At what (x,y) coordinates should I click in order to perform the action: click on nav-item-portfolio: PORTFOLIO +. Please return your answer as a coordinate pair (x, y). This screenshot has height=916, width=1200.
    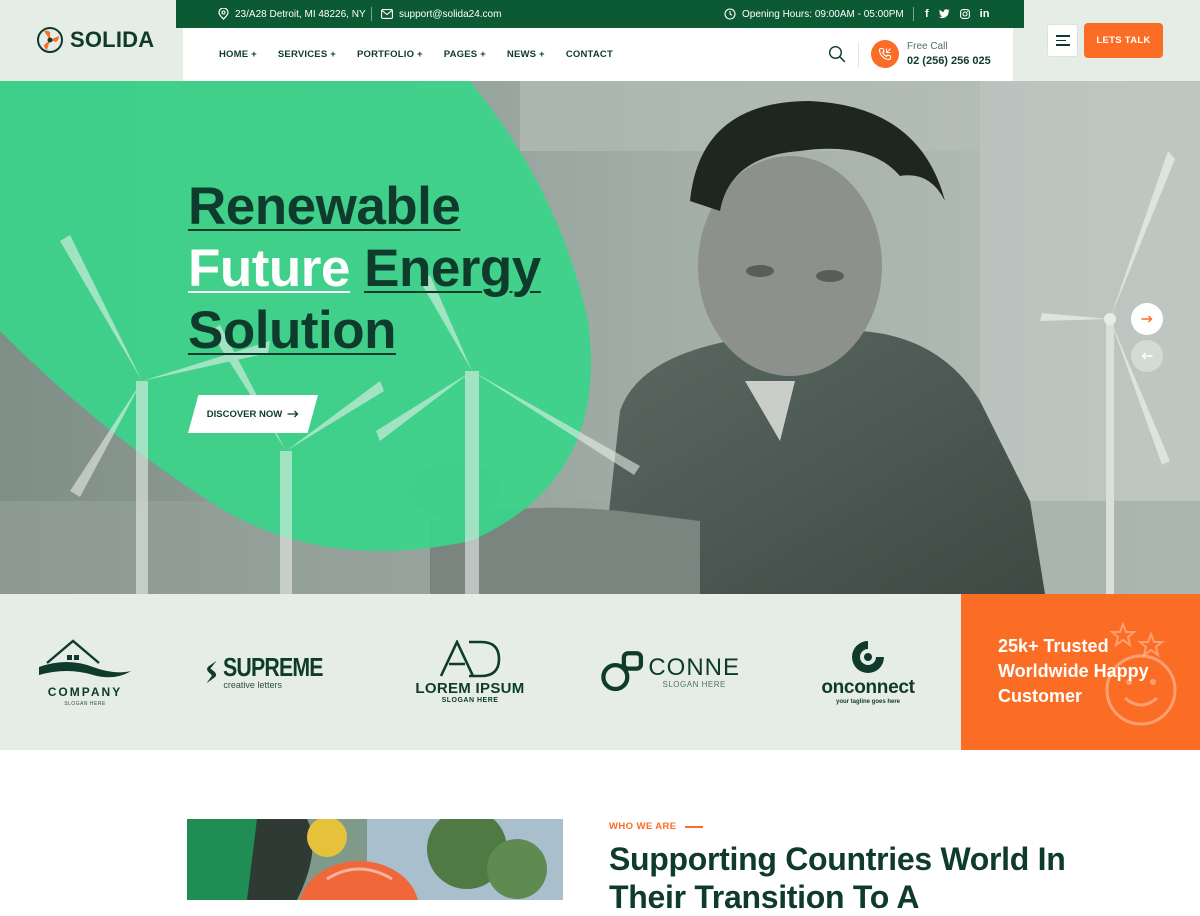
    Looking at the image, I should click on (390, 54).